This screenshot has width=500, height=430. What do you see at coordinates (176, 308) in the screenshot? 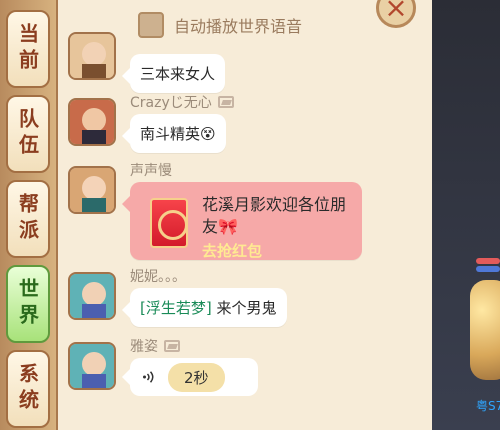
I see `guild-tag: [浮生若梦]` at bounding box center [176, 308].